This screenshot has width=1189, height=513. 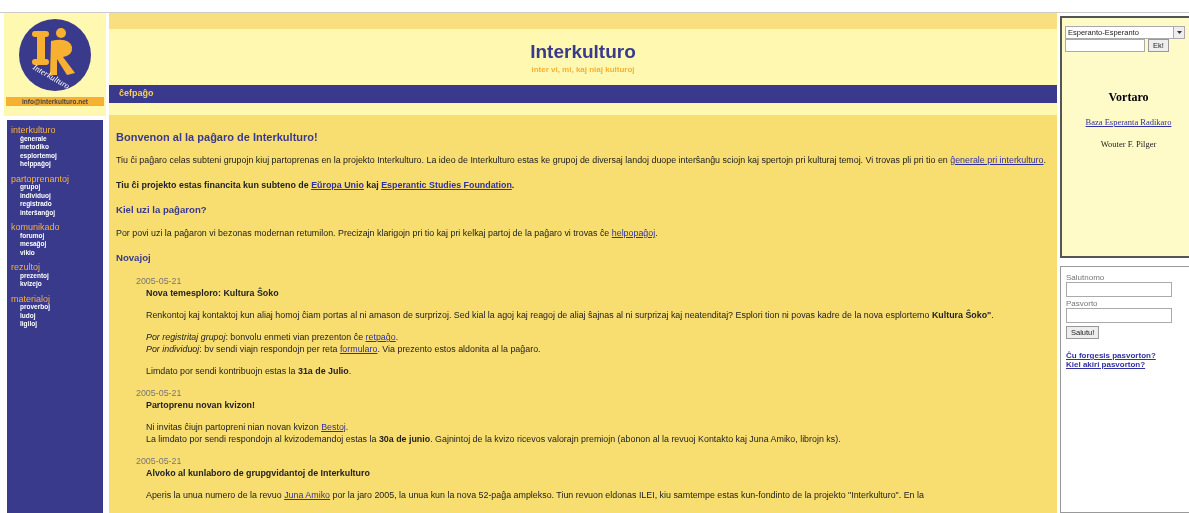 What do you see at coordinates (1105, 45) in the screenshot?
I see `search-field` at bounding box center [1105, 45].